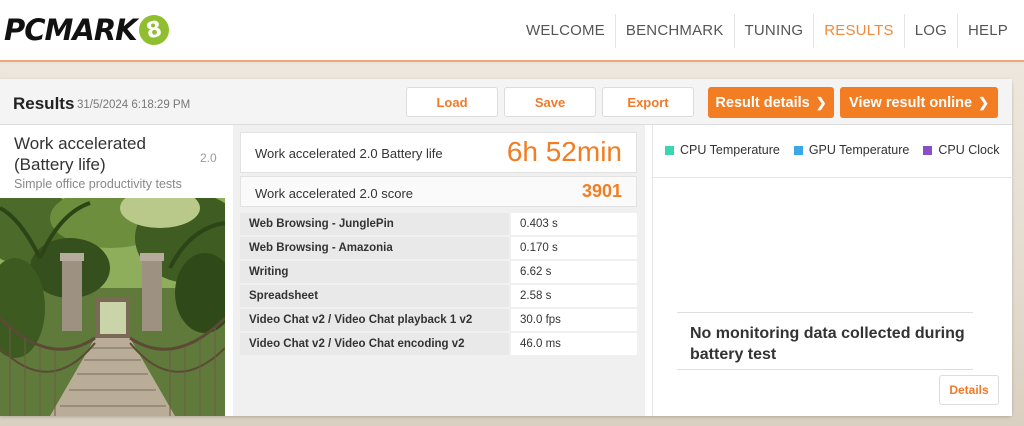  I want to click on subtest-name: Spreadsheet, so click(374, 296).